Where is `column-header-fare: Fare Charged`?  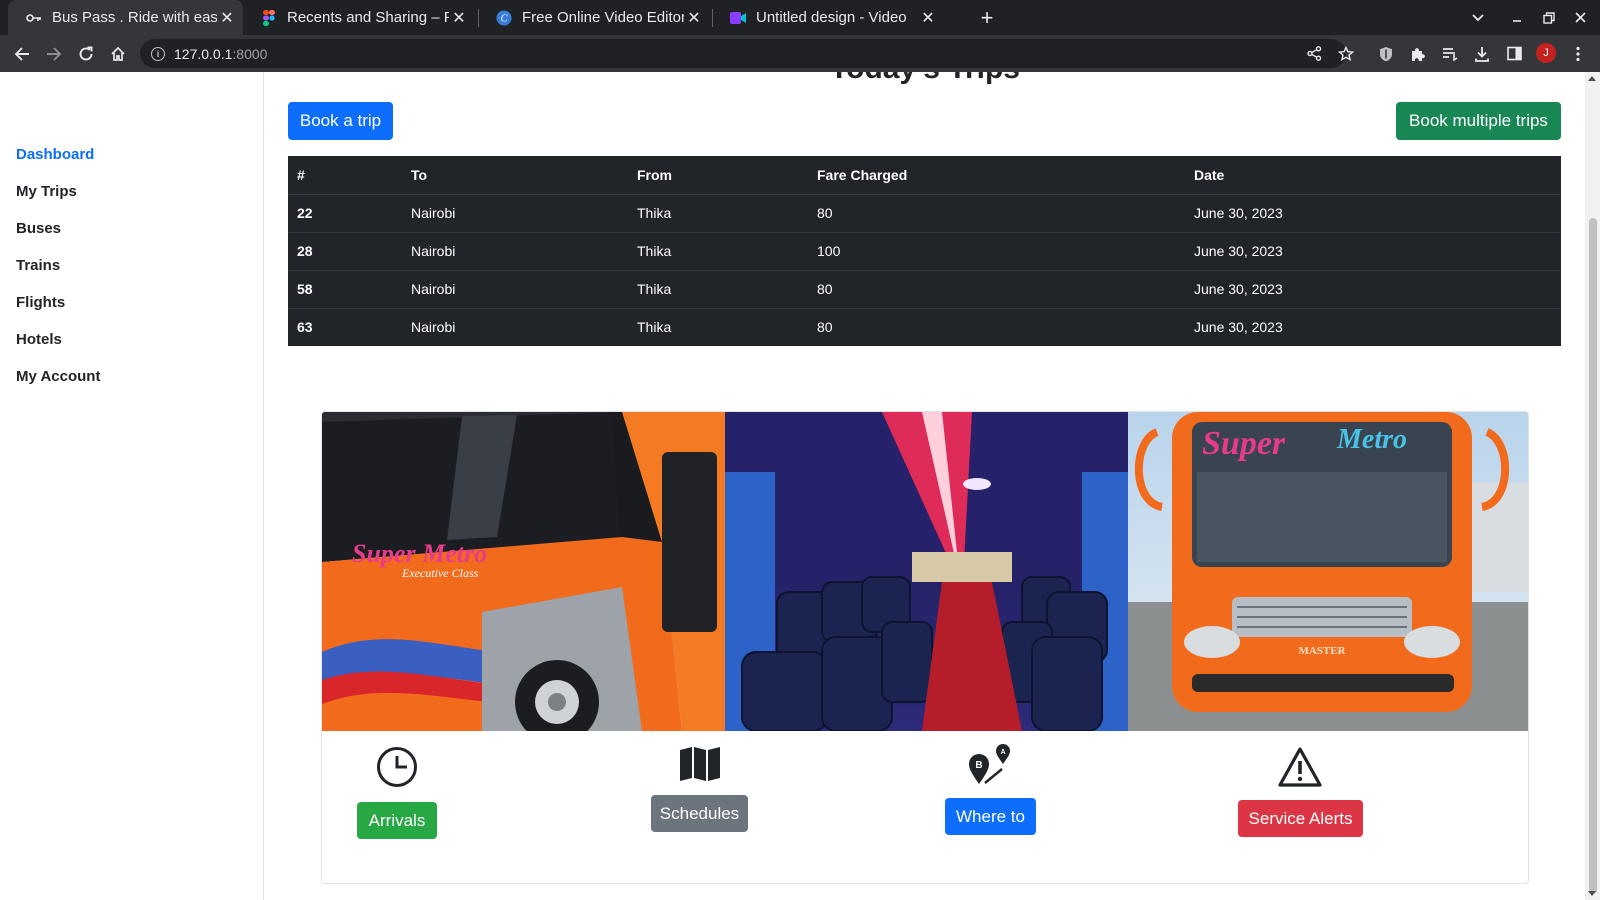 column-header-fare: Fare Charged is located at coordinates (996, 175).